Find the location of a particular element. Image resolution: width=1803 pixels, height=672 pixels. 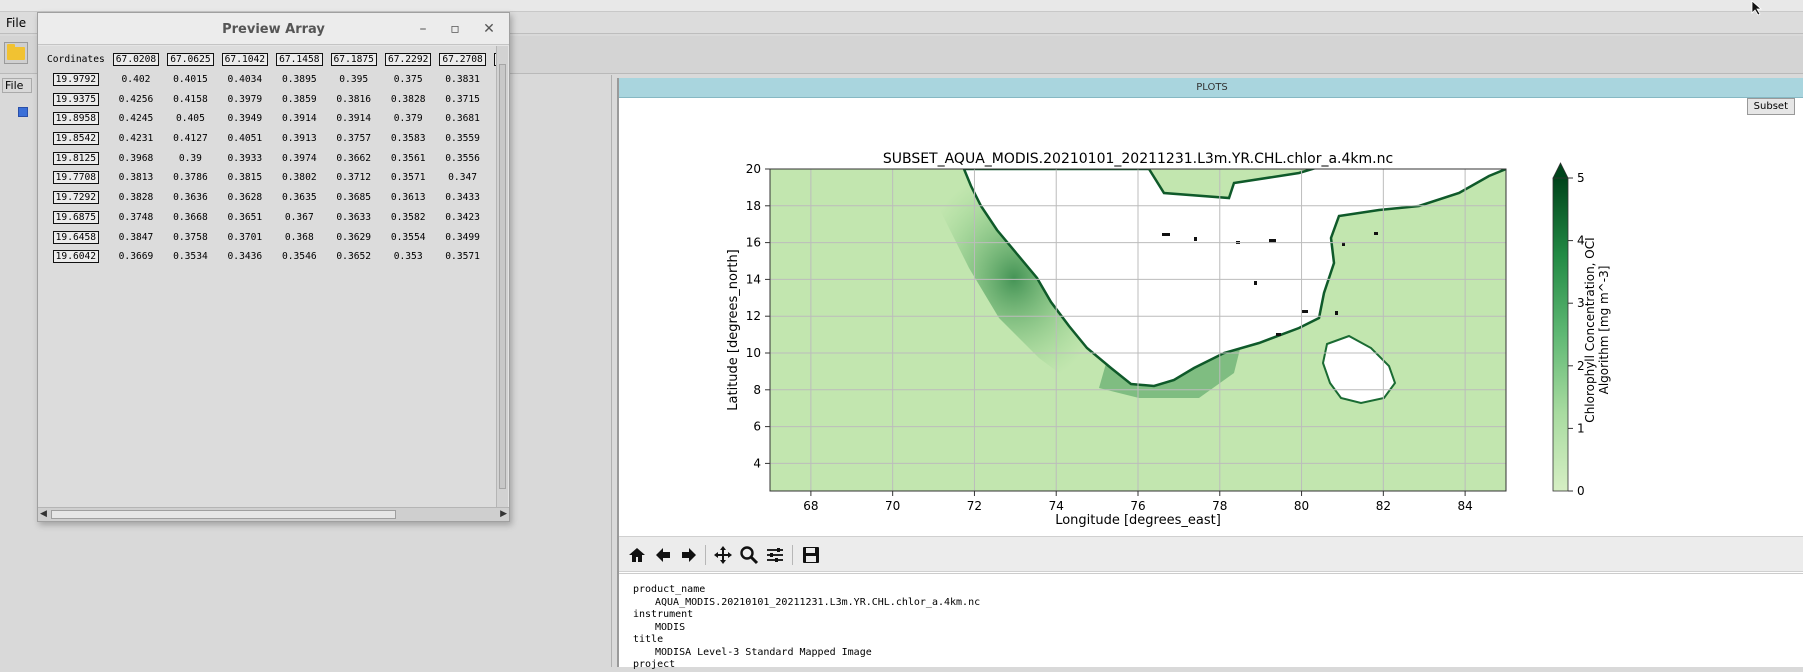

table-cell: 0.3913 is located at coordinates (299, 139).